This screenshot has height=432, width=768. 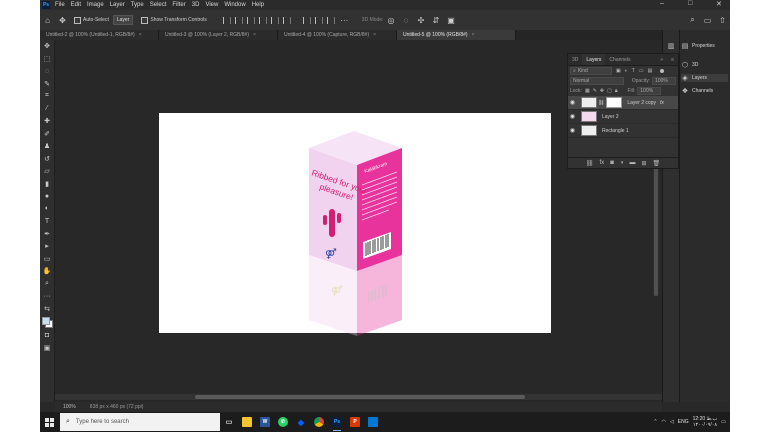 What do you see at coordinates (456, 35) in the screenshot?
I see `doc-tab-untitled-5: Untitled-5 @ 100% (RGB/8#) ×` at bounding box center [456, 35].